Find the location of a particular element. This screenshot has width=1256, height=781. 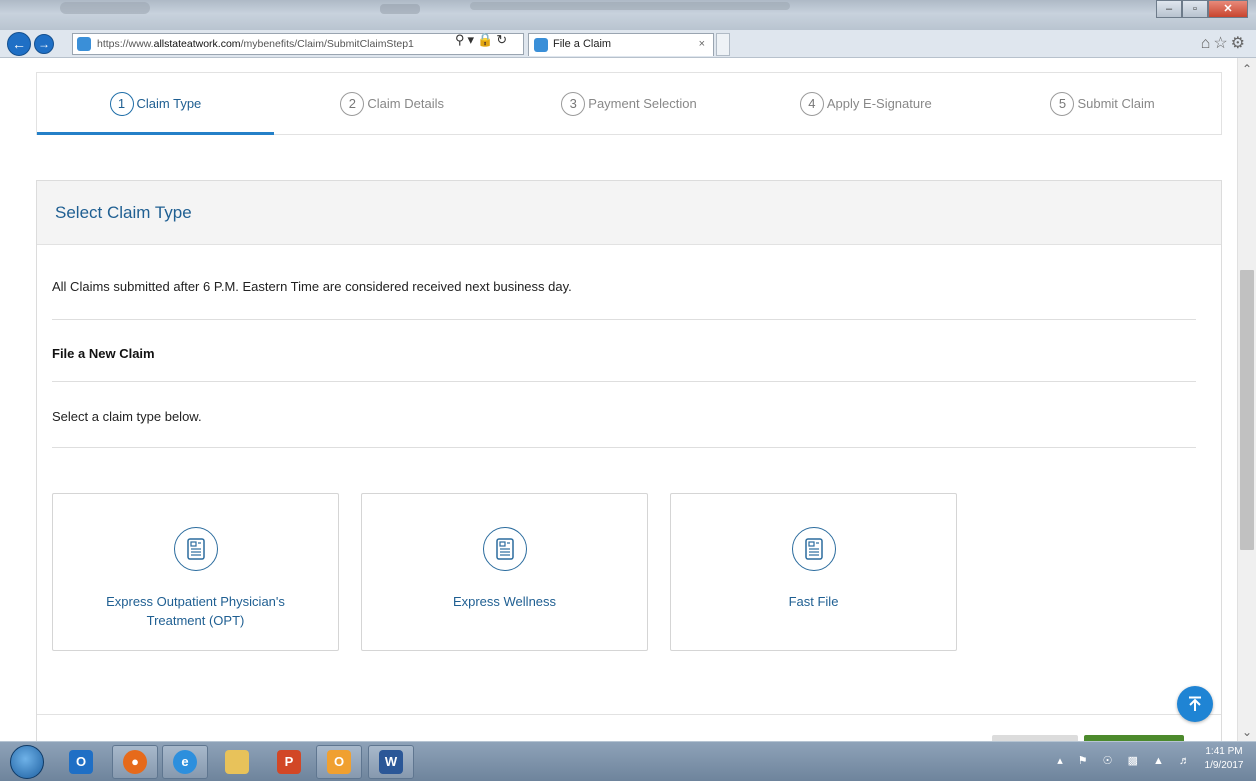

claim-card-label: Express Wellness is located at coordinates (504, 601).